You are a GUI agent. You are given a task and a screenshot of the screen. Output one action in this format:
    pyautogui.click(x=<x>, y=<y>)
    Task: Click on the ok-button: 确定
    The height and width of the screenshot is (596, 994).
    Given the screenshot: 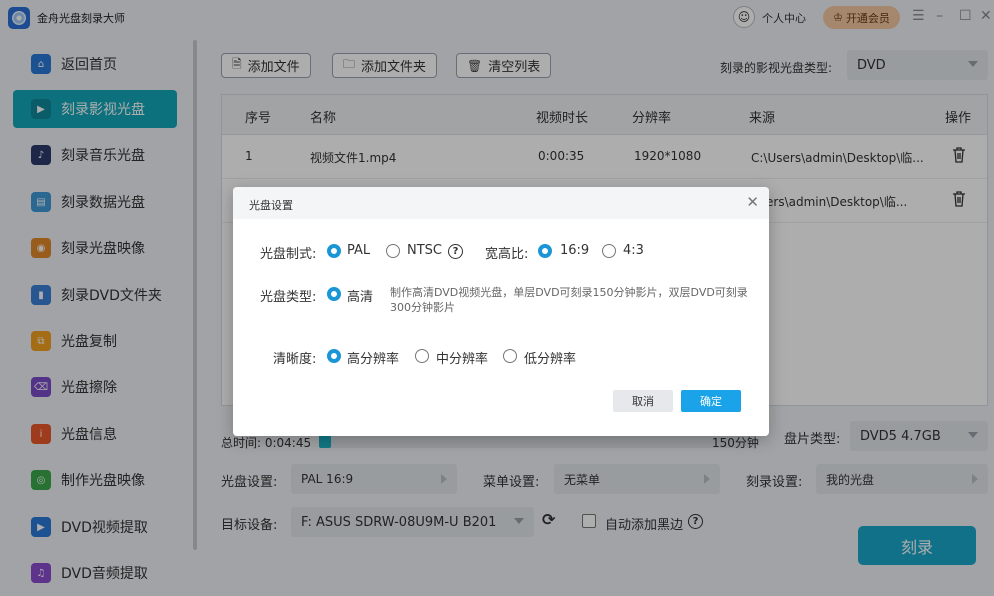 What is the action you would take?
    pyautogui.click(x=711, y=401)
    